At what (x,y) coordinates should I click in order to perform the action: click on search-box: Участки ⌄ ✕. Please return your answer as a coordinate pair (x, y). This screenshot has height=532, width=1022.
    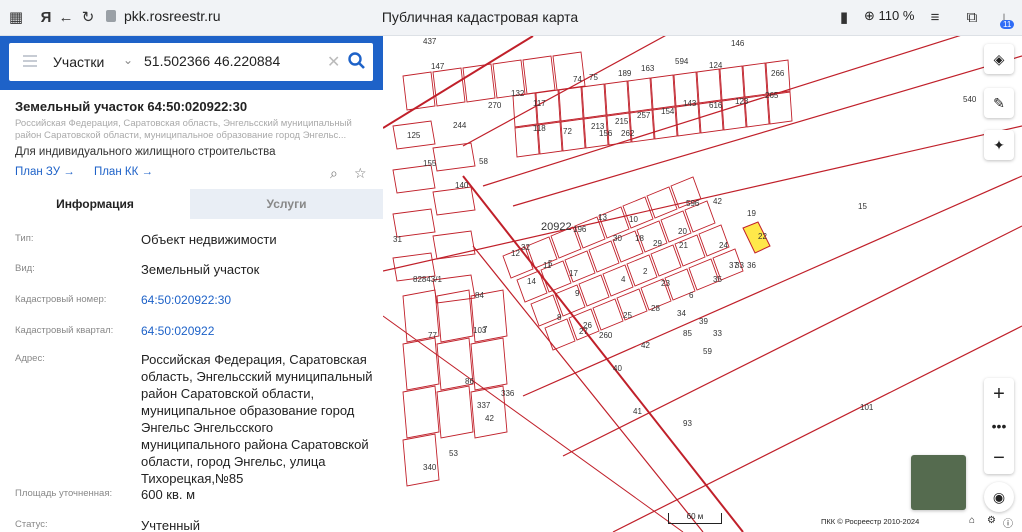
    Looking at the image, I should click on (191, 62).